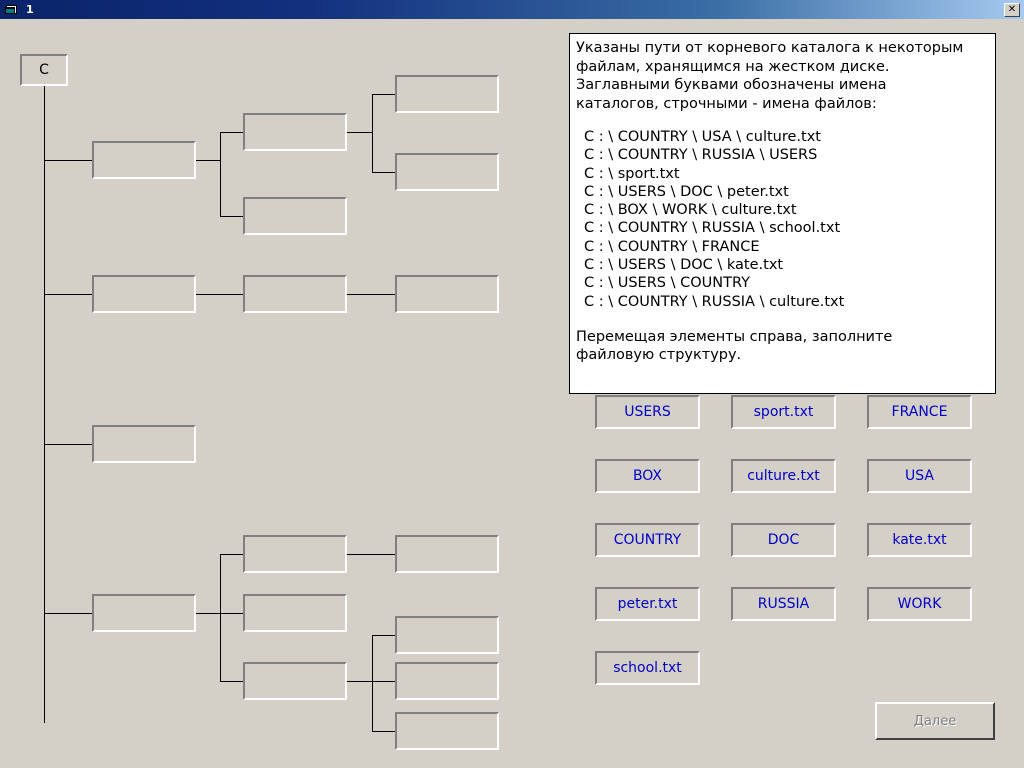 This screenshot has width=1024, height=768. Describe the element at coordinates (783, 412) in the screenshot. I see `item-button: sport.txt` at that location.